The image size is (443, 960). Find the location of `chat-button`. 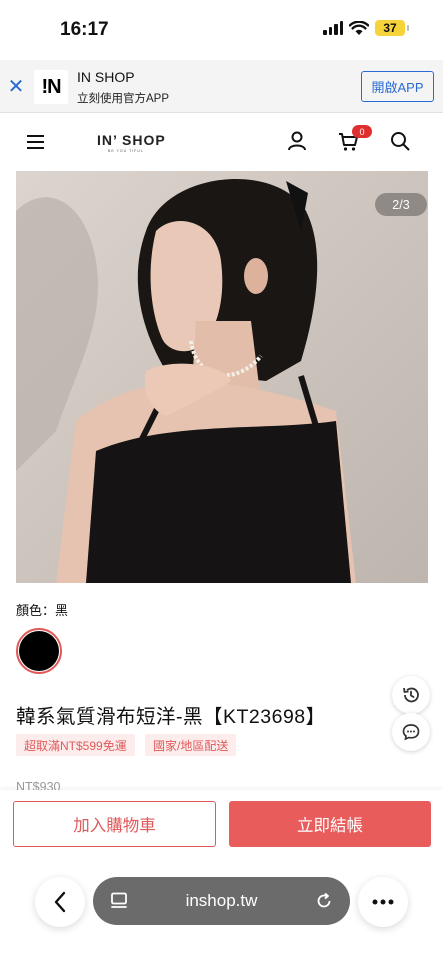

chat-button is located at coordinates (411, 732).